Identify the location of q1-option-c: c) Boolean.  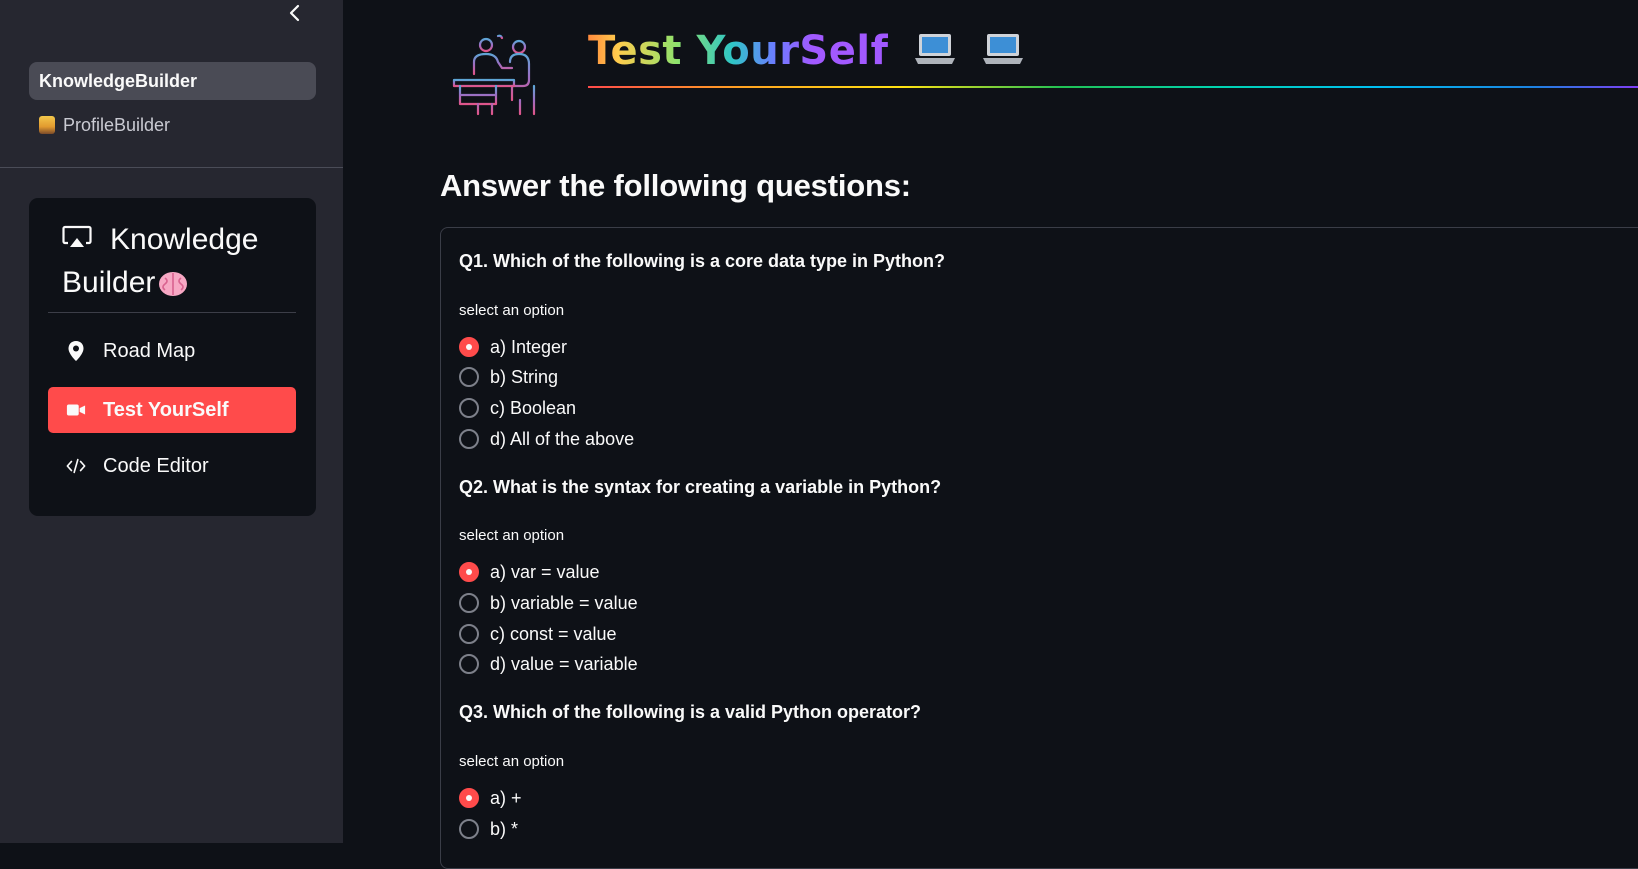
(517, 408).